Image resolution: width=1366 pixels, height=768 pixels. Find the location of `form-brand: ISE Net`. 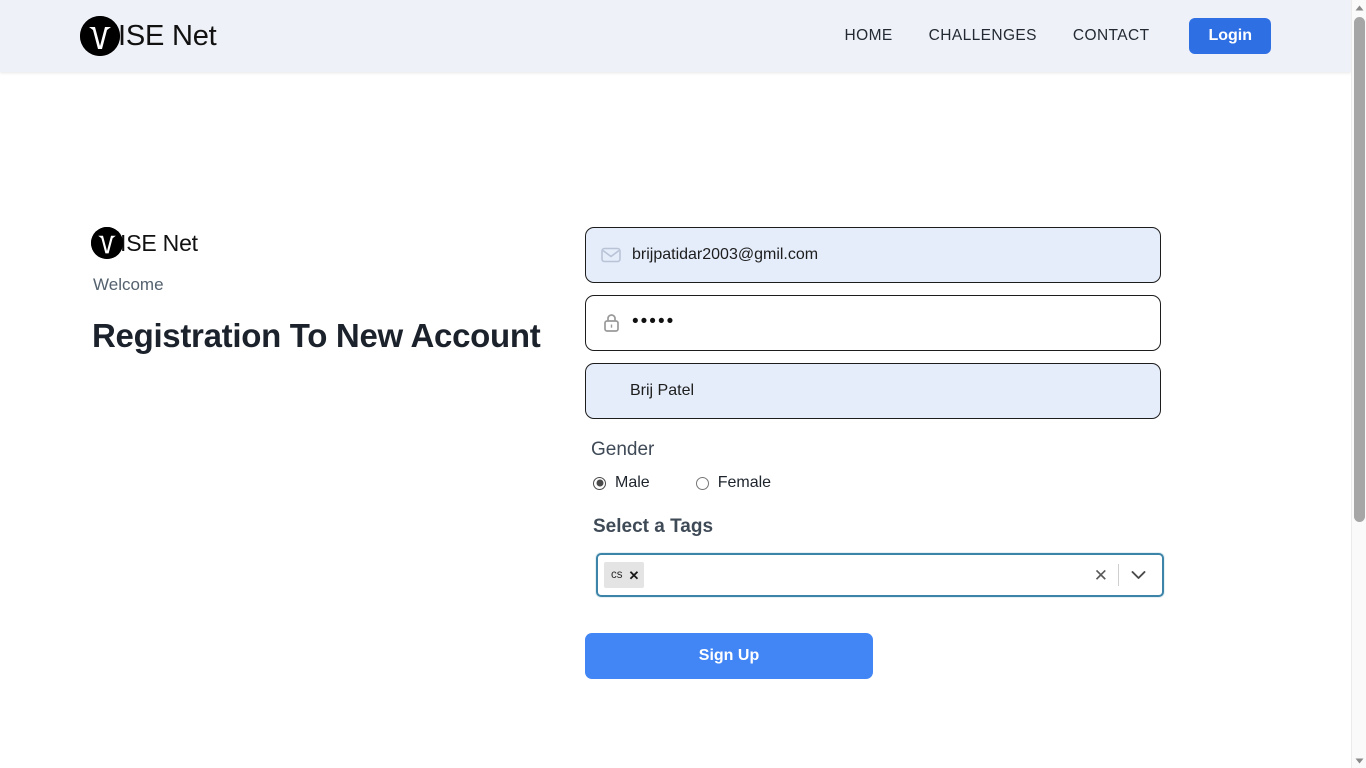

form-brand: ISE Net is located at coordinates (338, 243).